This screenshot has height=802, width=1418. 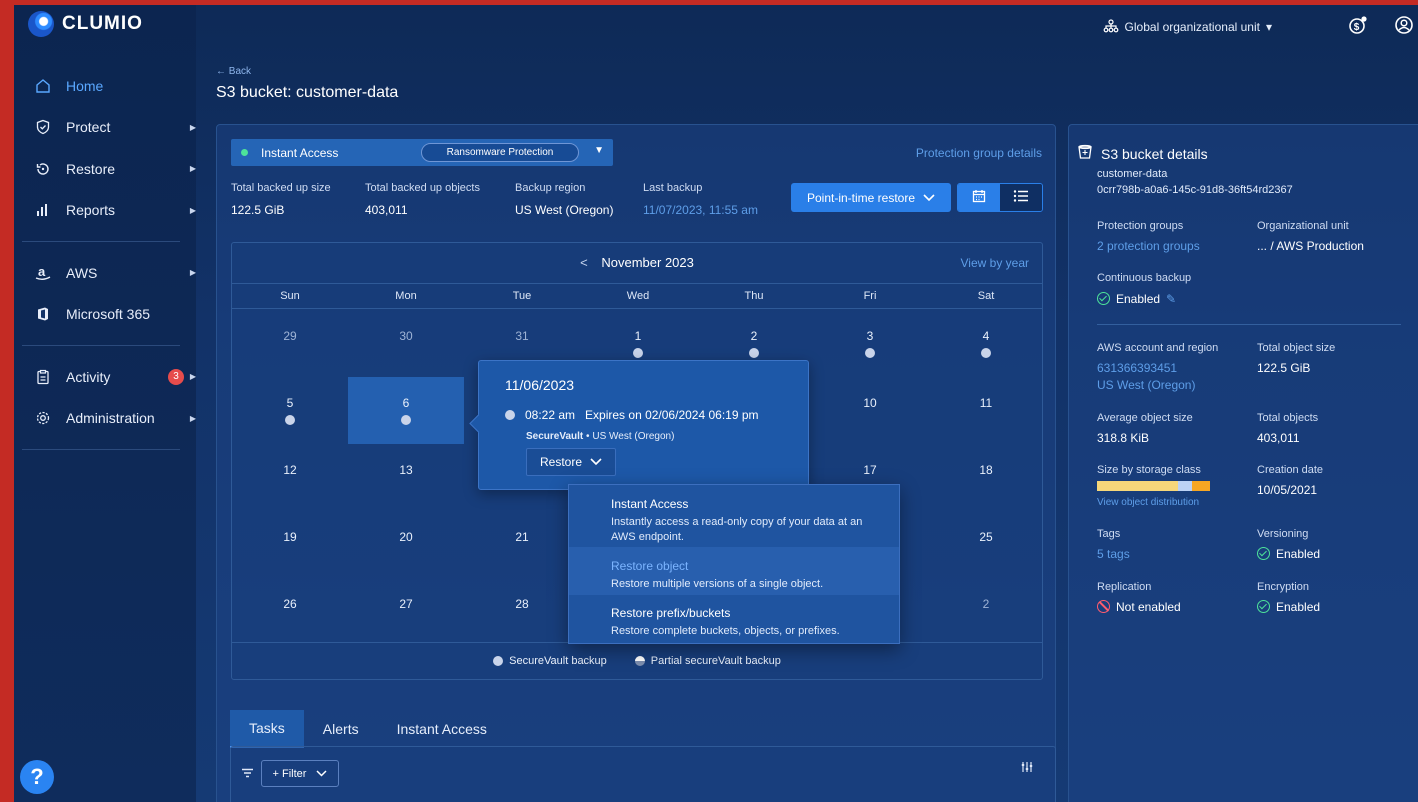 What do you see at coordinates (1148, 607) in the screenshot?
I see `status-text: Not enabled` at bounding box center [1148, 607].